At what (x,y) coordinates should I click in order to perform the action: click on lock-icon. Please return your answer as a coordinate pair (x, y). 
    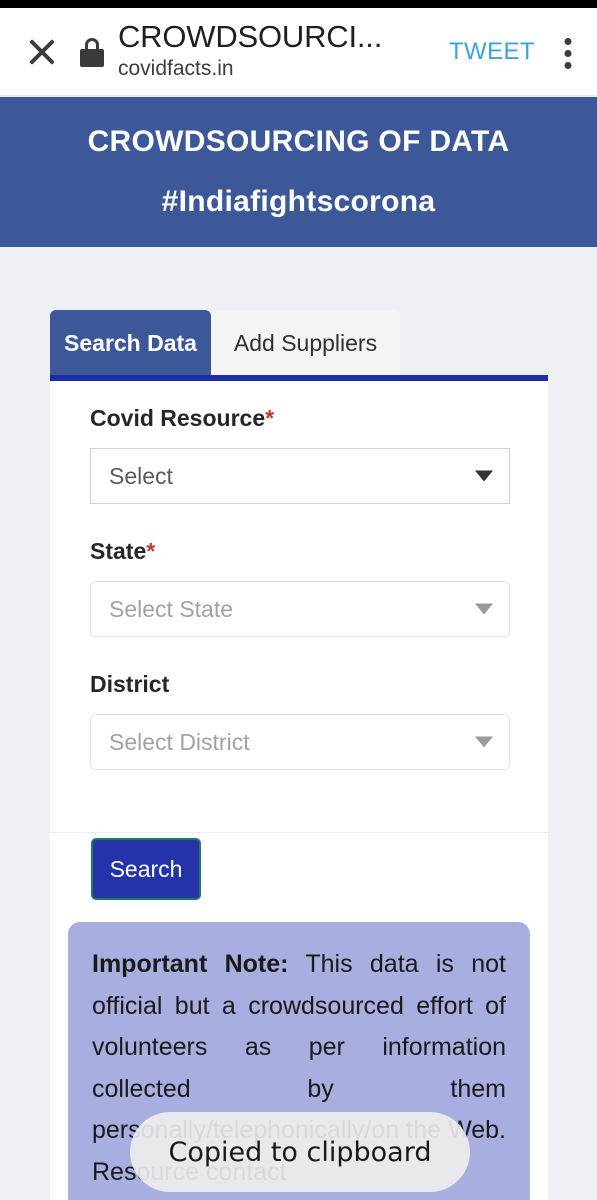
    Looking at the image, I should click on (92, 52).